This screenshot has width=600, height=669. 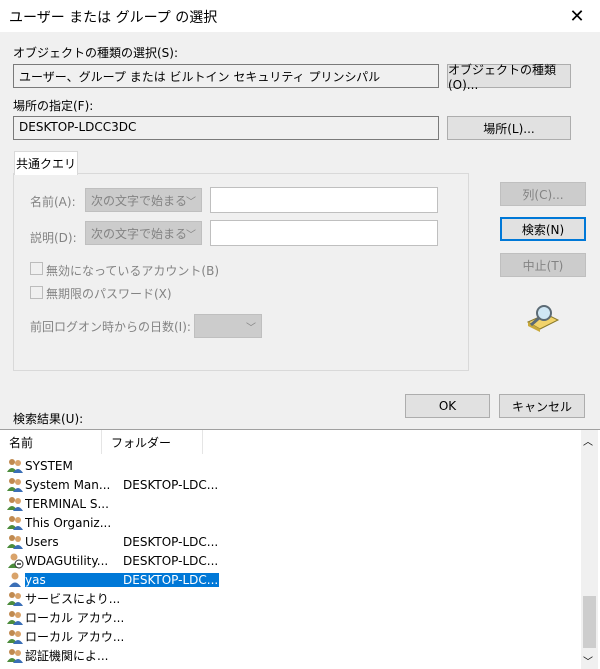 I want to click on scrollbar-thumb, so click(x=589, y=622).